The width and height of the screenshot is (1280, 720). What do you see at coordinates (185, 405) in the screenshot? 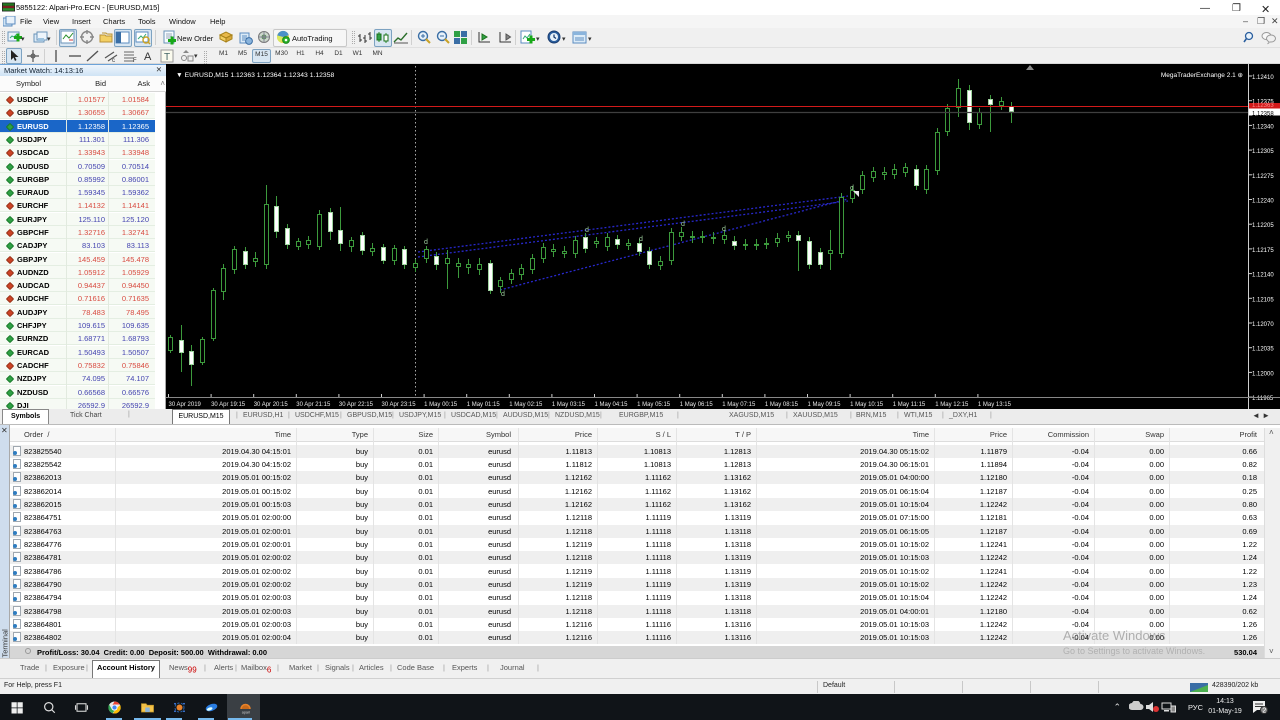
I see `svg-text: 30 Apr 2019` at bounding box center [185, 405].